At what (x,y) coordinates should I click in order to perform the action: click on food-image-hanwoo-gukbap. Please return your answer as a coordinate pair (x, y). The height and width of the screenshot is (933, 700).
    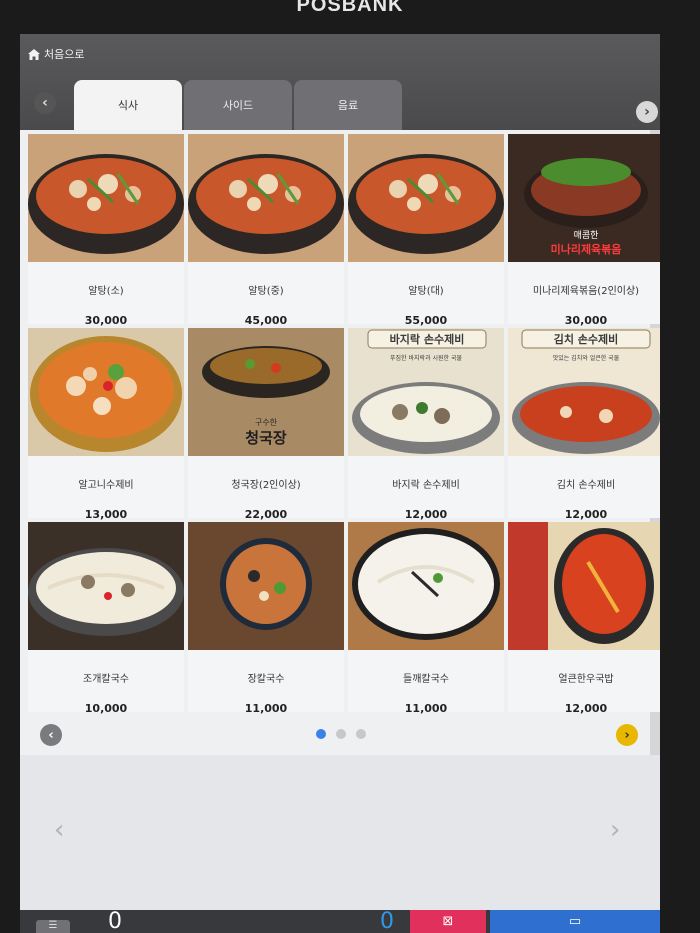
    Looking at the image, I should click on (584, 586).